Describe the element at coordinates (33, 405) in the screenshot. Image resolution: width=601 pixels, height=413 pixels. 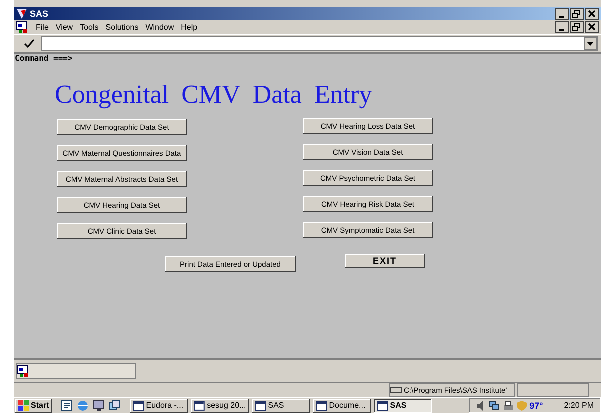
I see `start-button: Start` at that location.